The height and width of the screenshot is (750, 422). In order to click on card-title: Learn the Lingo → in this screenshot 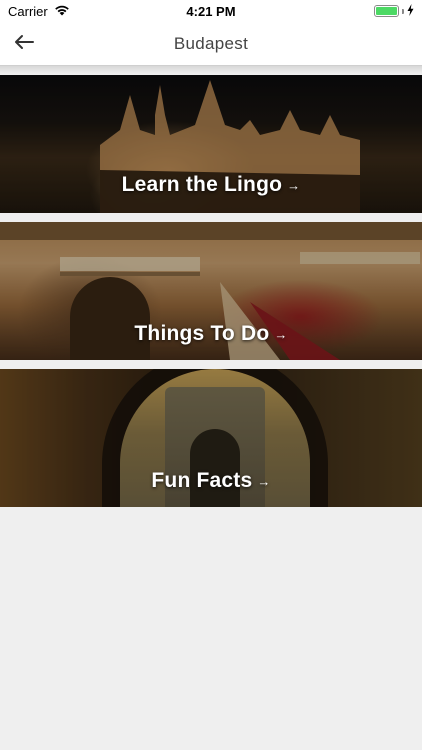, I will do `click(211, 185)`.